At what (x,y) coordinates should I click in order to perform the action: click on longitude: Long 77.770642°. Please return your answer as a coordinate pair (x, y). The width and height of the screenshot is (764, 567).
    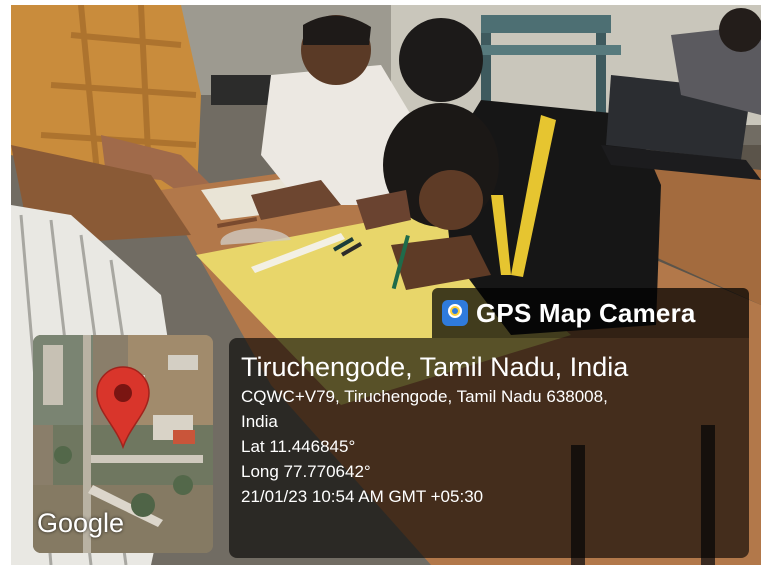
    Looking at the image, I should click on (306, 471).